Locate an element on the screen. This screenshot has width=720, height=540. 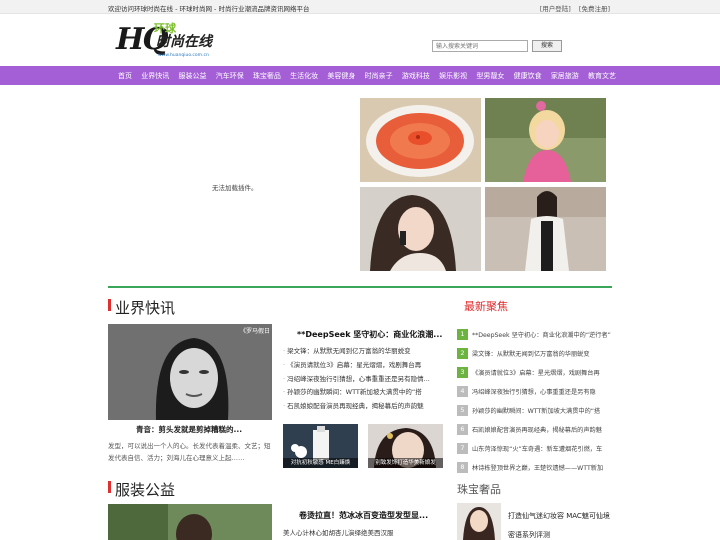
nav-beauty-fitness: 美容健身 is located at coordinates (341, 76).